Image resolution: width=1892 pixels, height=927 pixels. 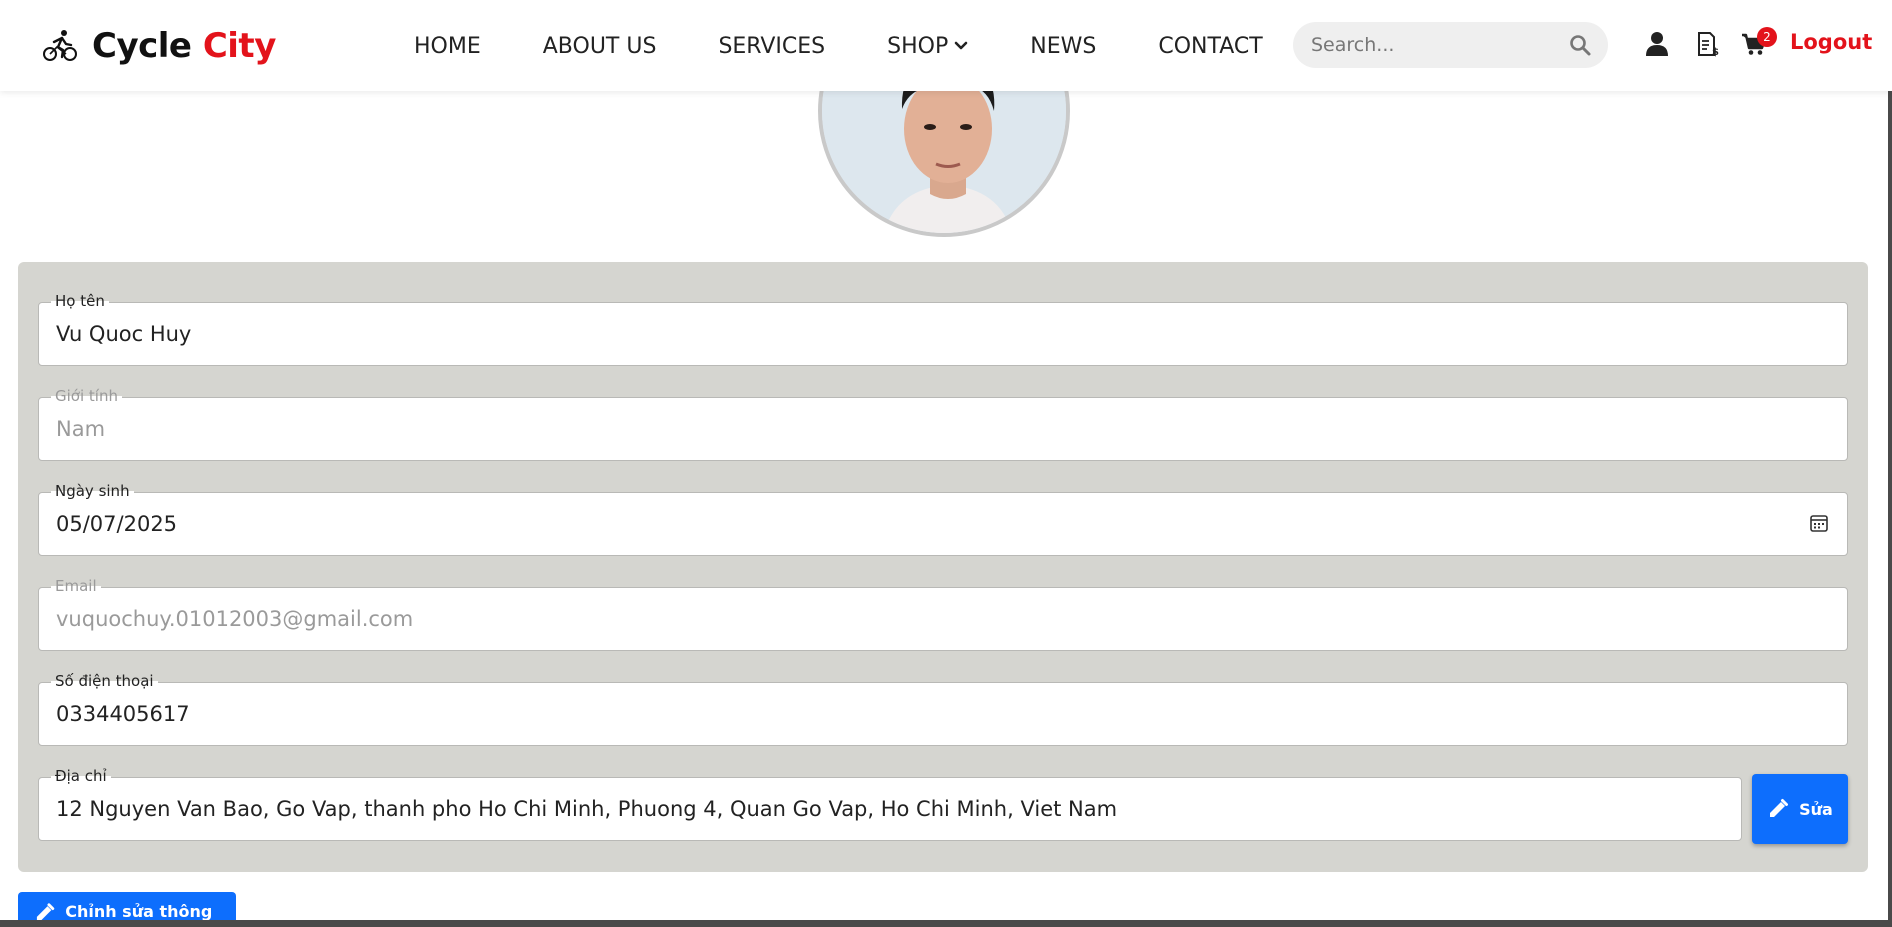 I want to click on nav-services: SERVICES, so click(x=771, y=46).